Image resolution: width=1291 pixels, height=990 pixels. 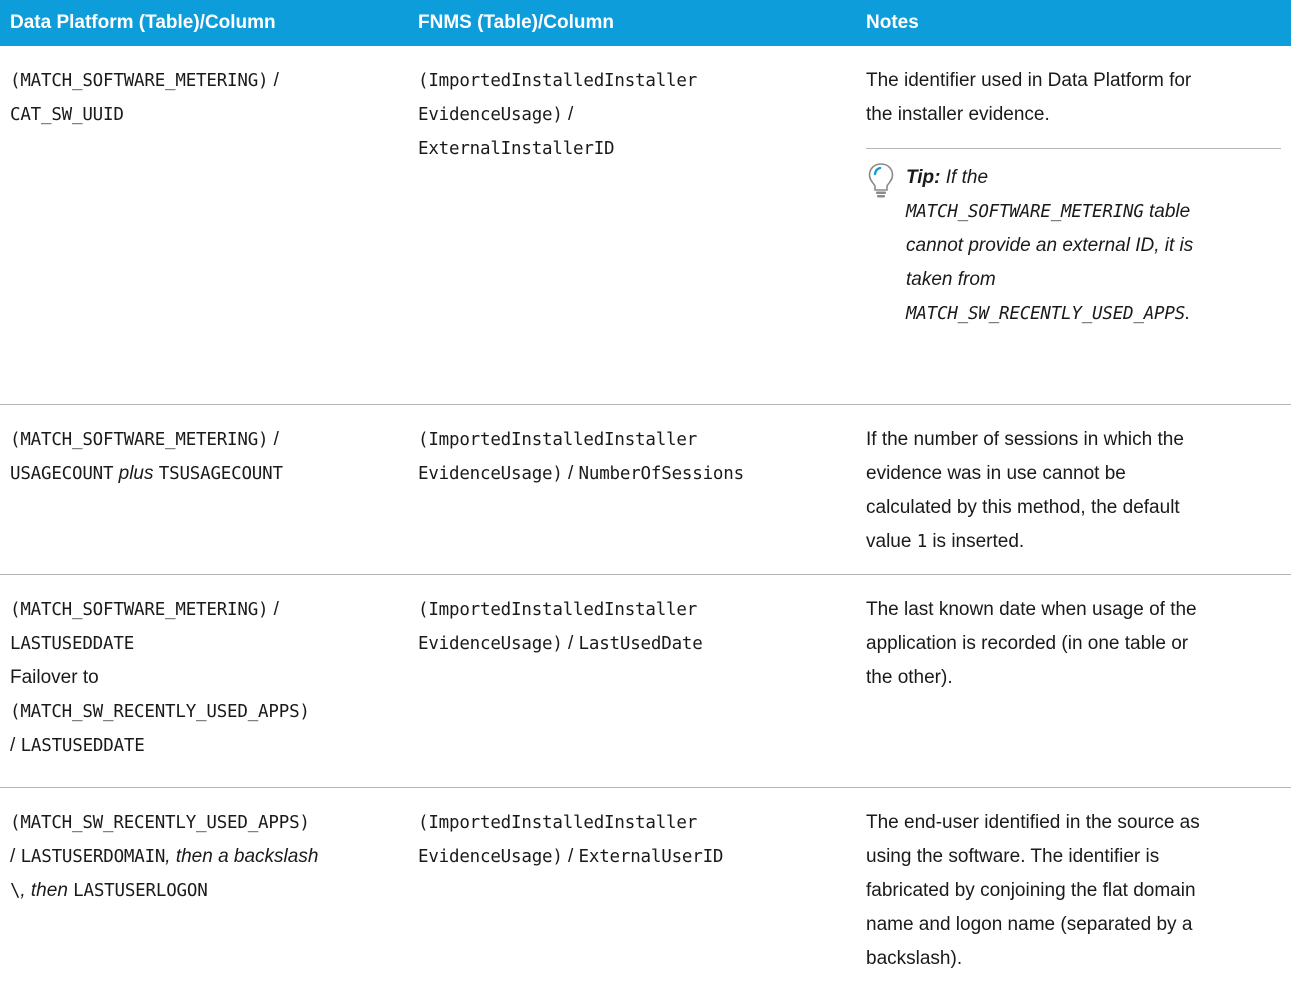 I want to click on then-text: , then a backslash, so click(x=242, y=856).